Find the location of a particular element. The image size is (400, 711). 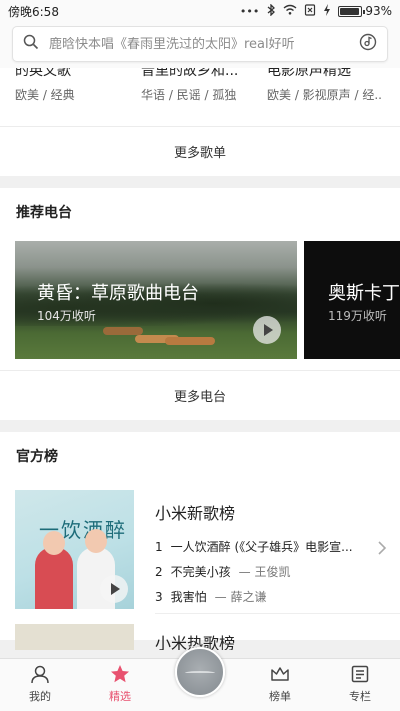

more-radio-button: 更多电台 is located at coordinates (200, 395).